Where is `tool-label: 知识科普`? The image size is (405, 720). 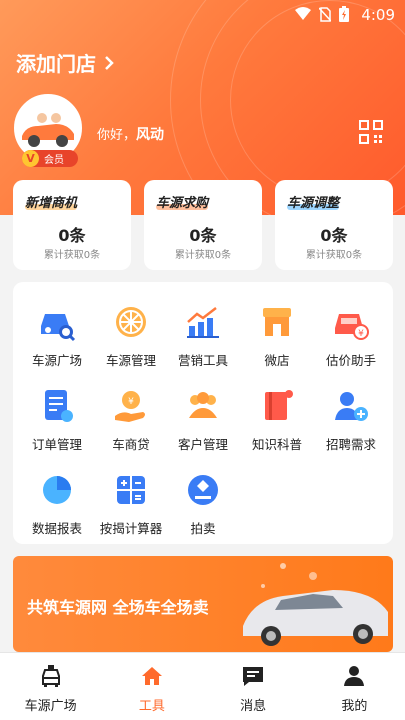 tool-label: 知识科普 is located at coordinates (276, 444).